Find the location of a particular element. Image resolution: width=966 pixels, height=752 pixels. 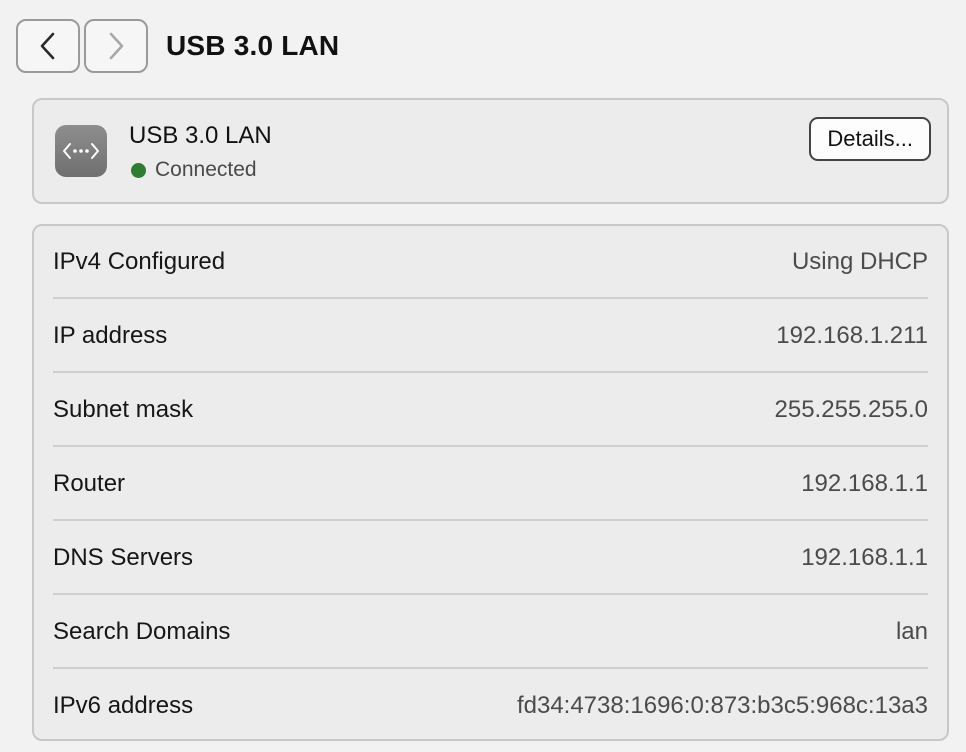

row-label: IPv4 Configured is located at coordinates (139, 261).